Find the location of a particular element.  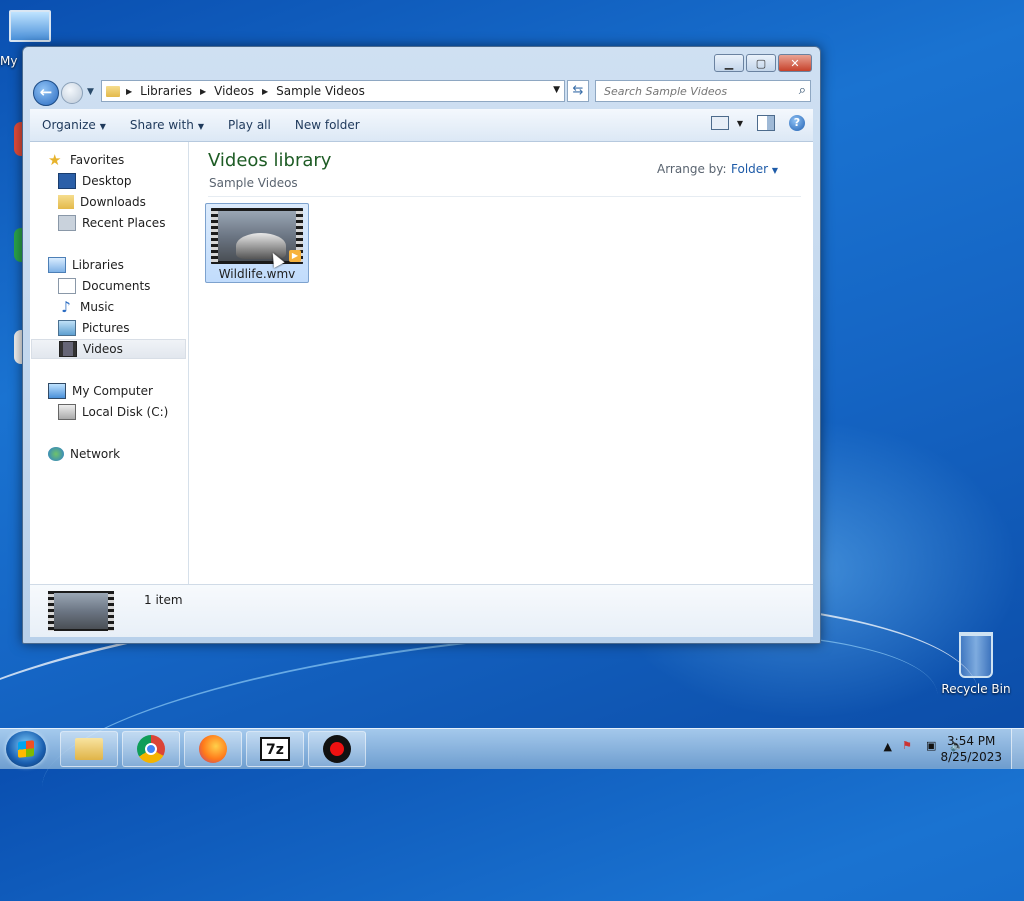

forward-button is located at coordinates (72, 93).